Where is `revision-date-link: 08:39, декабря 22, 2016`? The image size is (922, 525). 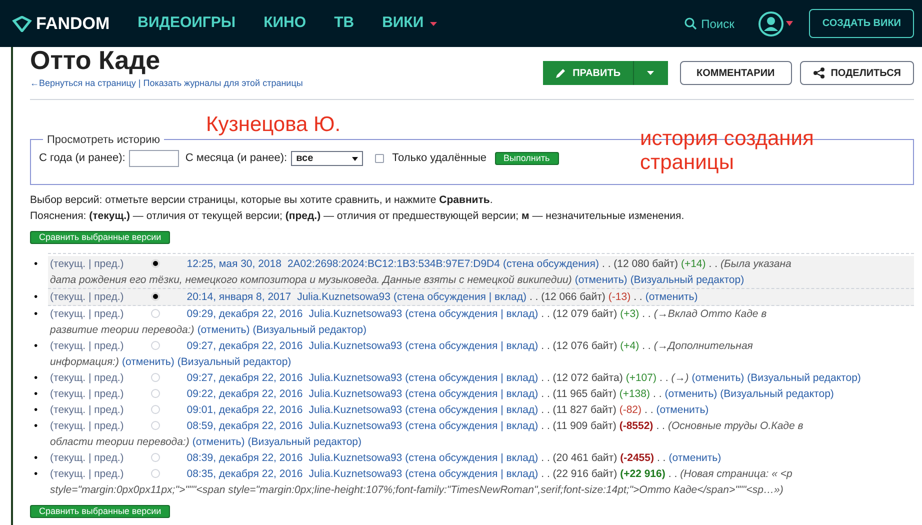
revision-date-link: 08:39, декабря 22, 2016 is located at coordinates (244, 458).